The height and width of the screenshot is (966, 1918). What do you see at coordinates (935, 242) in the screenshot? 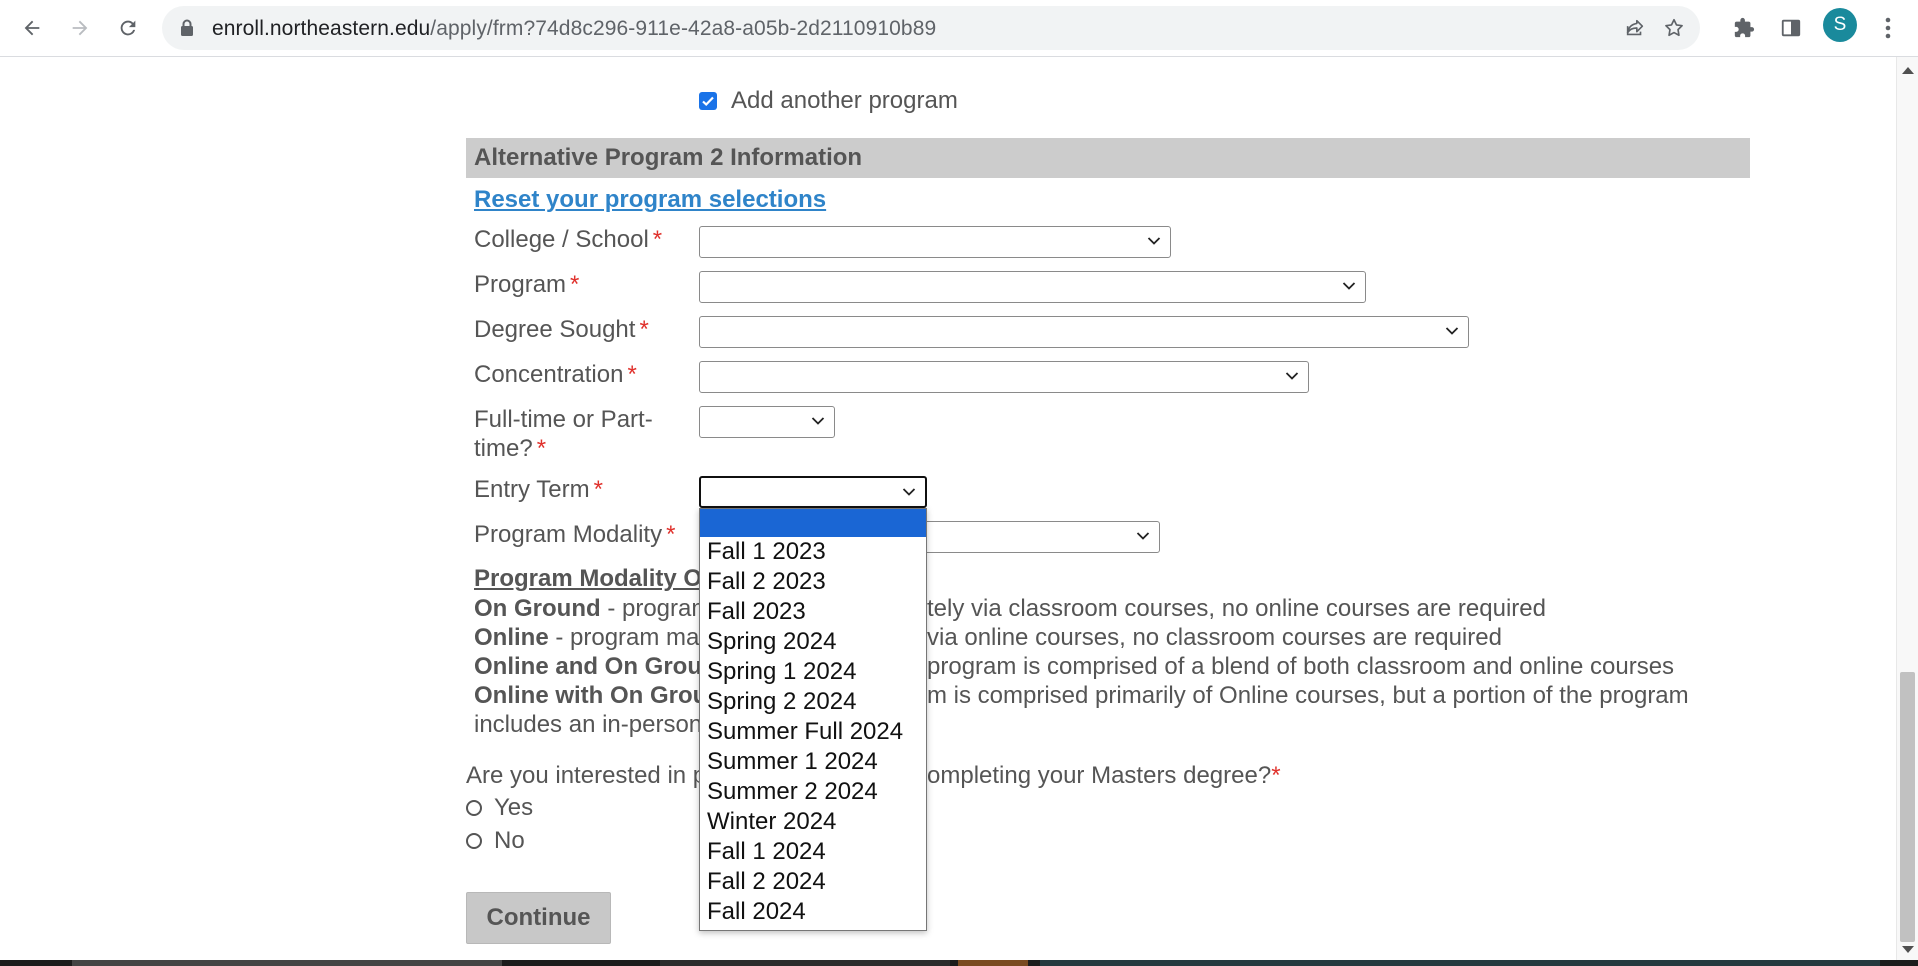
I see `college-school-select` at bounding box center [935, 242].